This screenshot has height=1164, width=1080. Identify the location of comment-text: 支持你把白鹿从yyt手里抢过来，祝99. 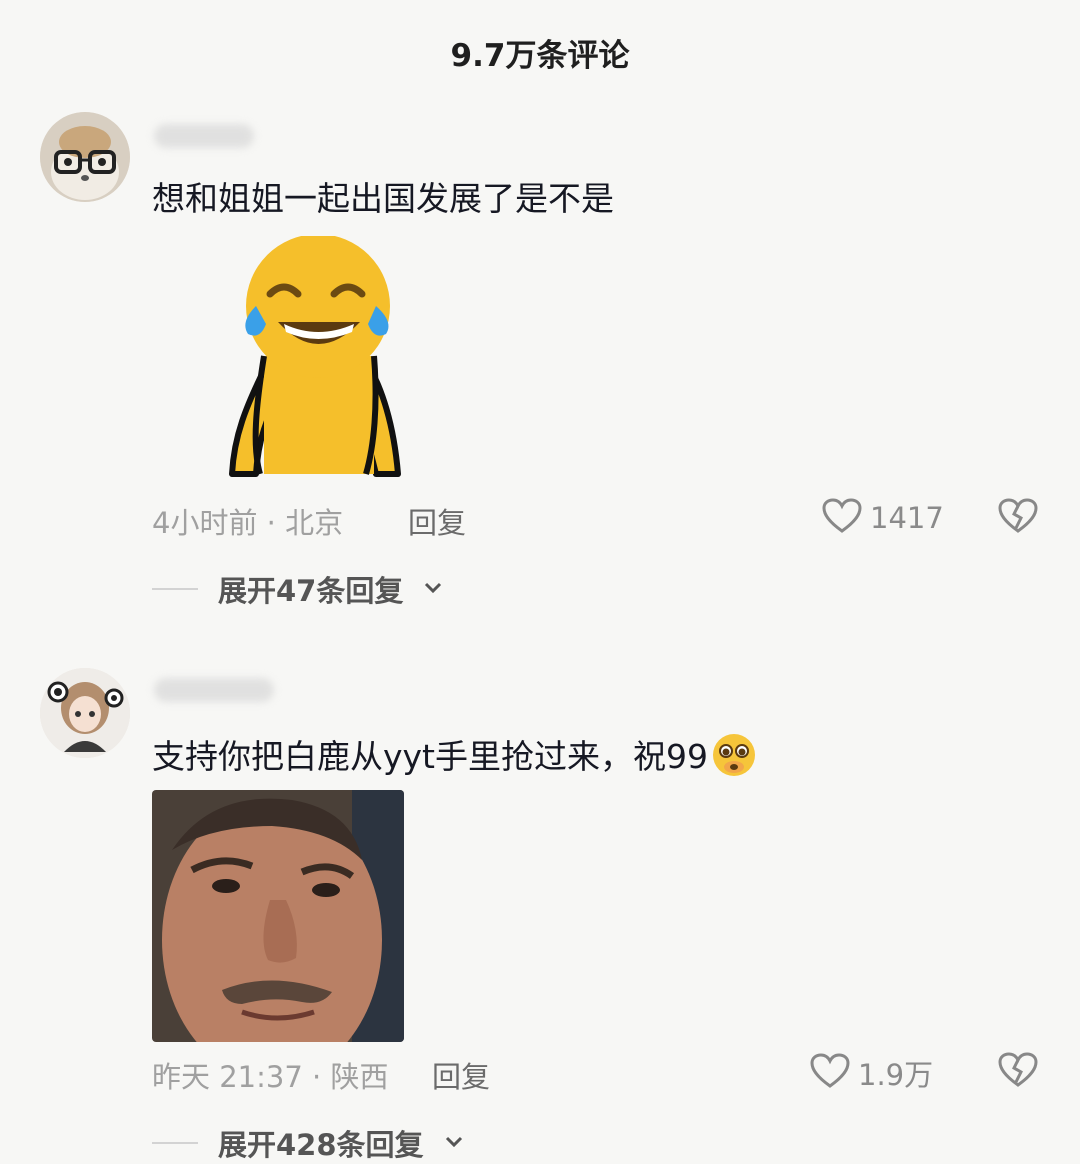
(455, 758).